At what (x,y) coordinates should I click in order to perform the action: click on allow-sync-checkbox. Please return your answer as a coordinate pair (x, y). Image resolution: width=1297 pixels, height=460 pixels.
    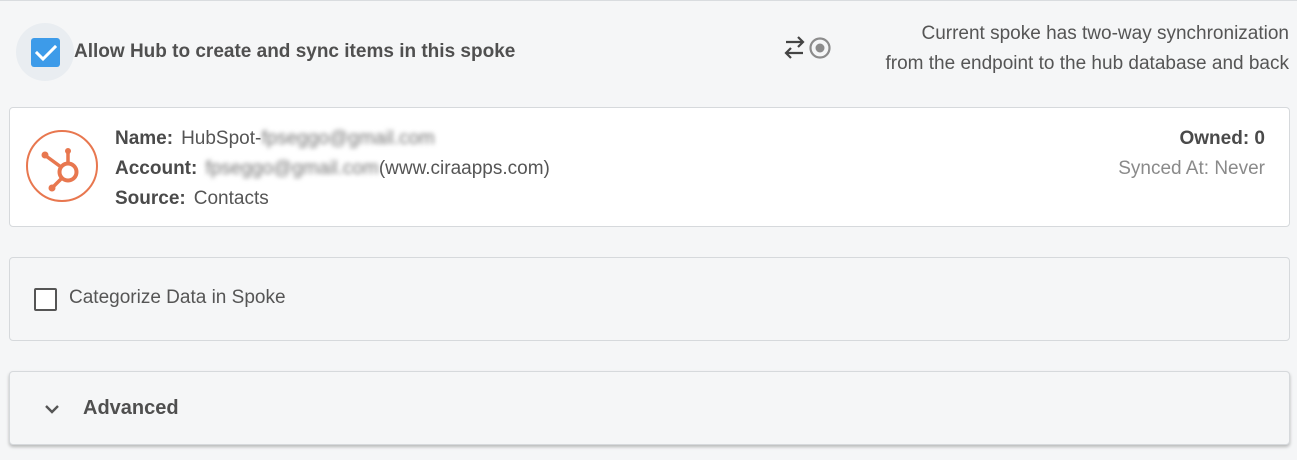
    Looking at the image, I should click on (45, 52).